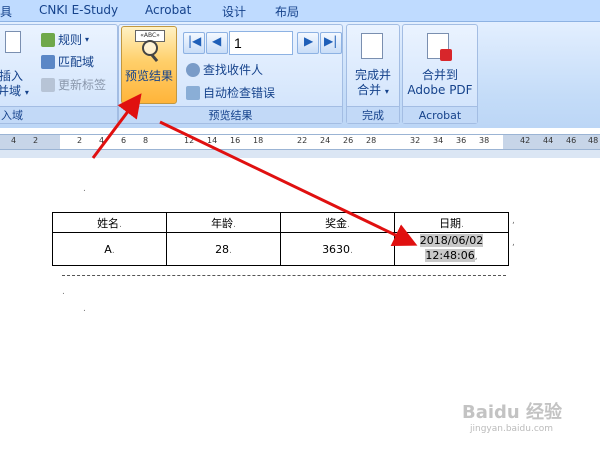 The image size is (600, 450). I want to click on baidu-watermark: Baidu 经验, so click(512, 412).